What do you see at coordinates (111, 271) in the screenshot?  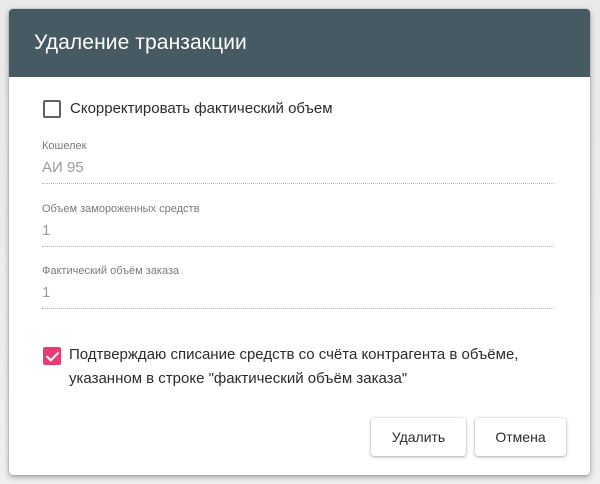 I see `actual-volume-field-label: Фактический объём заказа` at bounding box center [111, 271].